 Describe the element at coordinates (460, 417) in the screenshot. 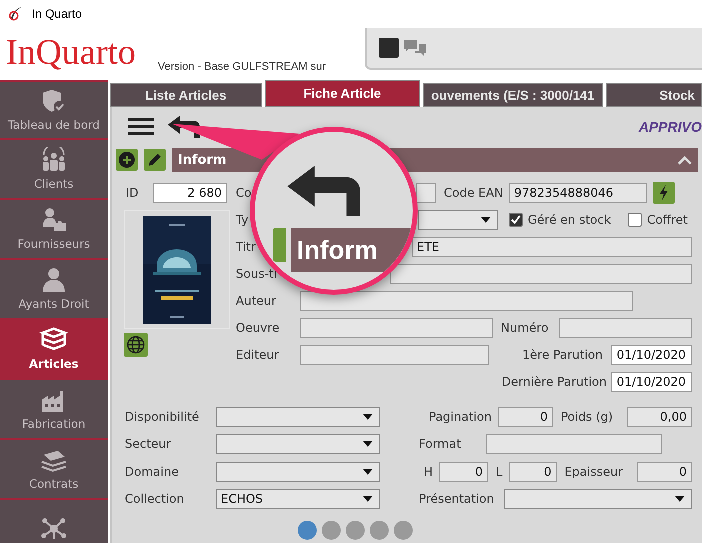

I see `field-label: Pagination` at that location.